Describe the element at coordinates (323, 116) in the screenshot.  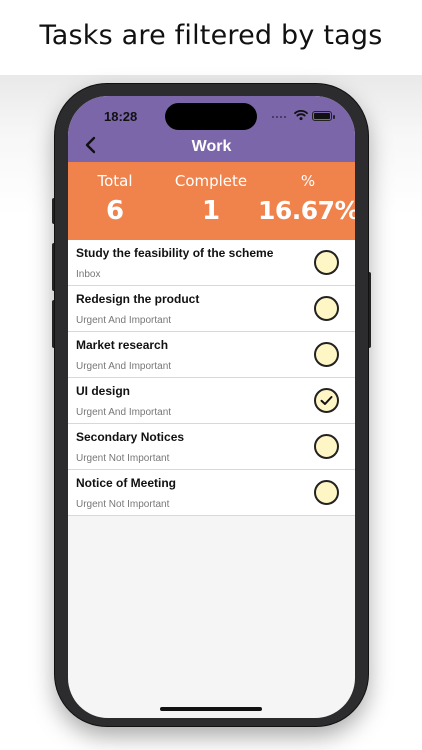
I see `battery-icon` at that location.